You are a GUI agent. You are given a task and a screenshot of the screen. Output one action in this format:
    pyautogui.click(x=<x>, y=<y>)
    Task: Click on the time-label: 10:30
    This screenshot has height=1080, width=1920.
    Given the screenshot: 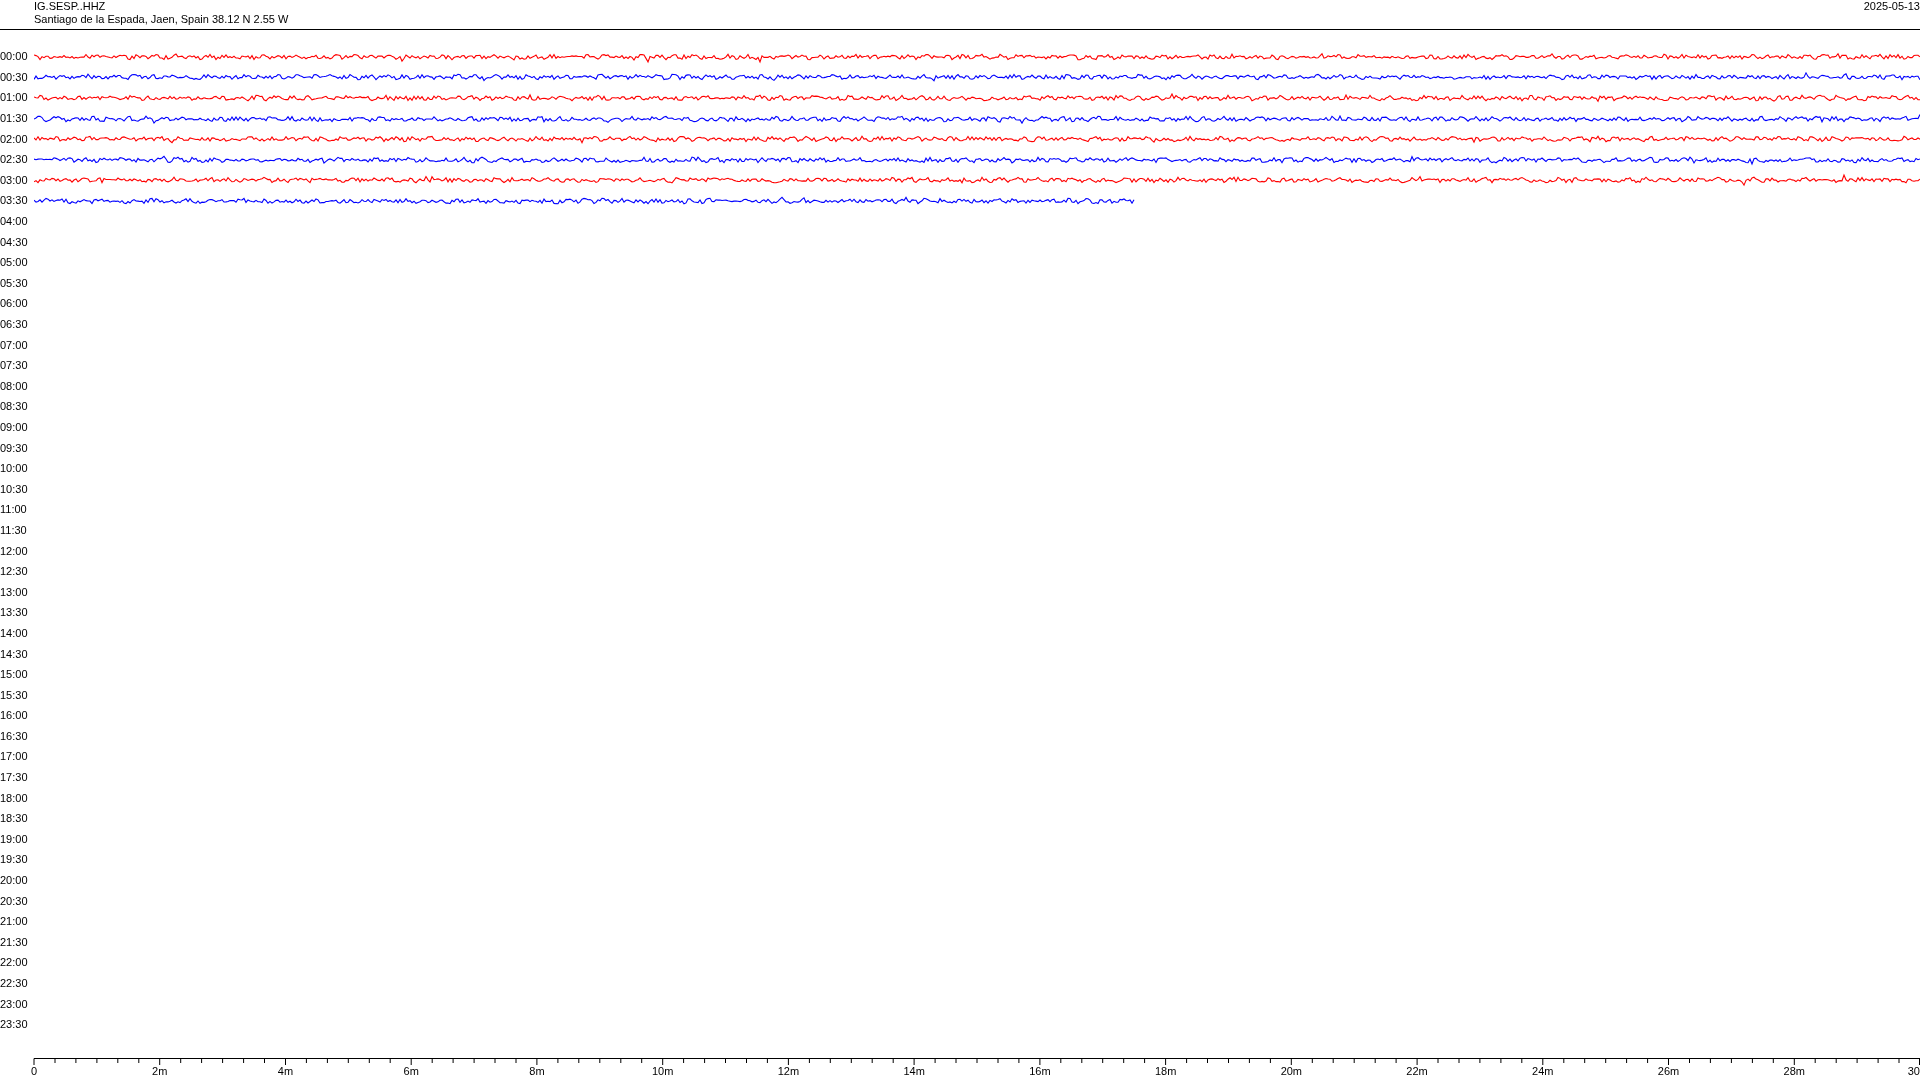 What is the action you would take?
    pyautogui.click(x=14, y=489)
    